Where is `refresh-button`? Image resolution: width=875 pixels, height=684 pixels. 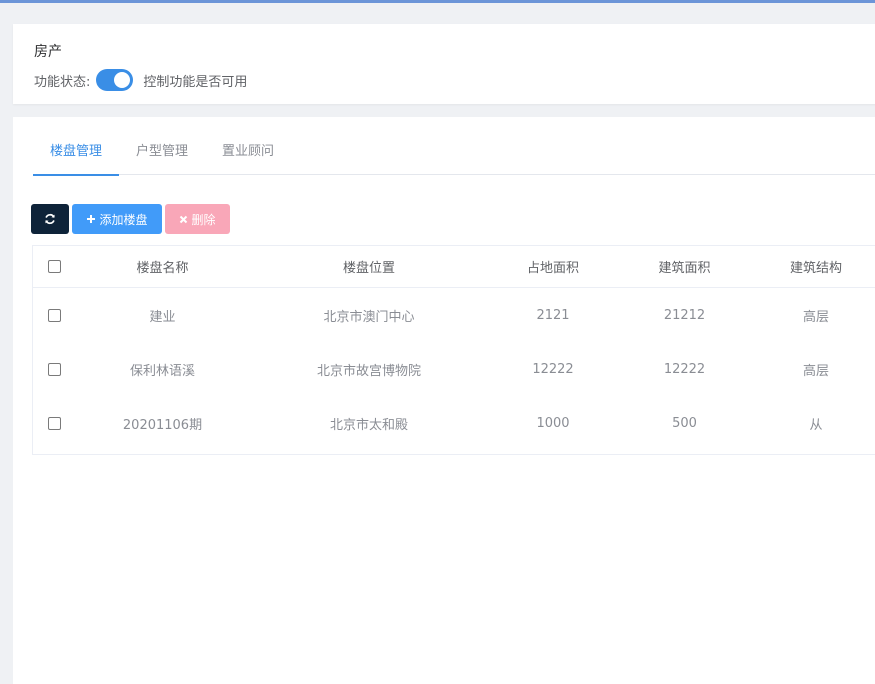 refresh-button is located at coordinates (50, 219).